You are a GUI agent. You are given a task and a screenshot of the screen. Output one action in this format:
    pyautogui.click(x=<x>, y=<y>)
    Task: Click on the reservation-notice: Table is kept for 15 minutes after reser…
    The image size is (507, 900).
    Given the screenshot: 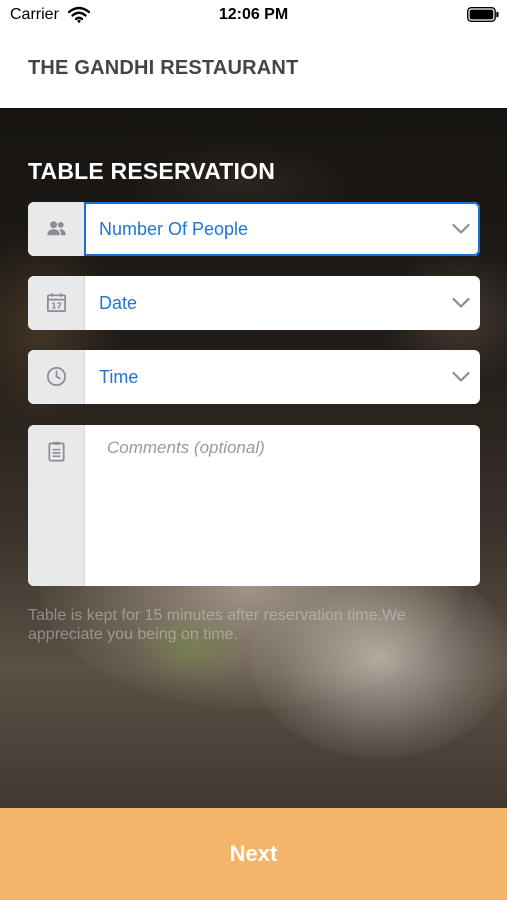 What is the action you would take?
    pyautogui.click(x=217, y=625)
    